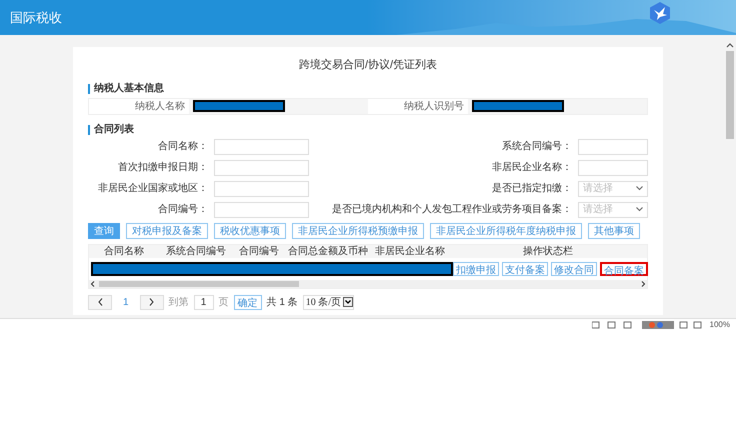 Image resolution: width=736 pixels, height=425 pixels. What do you see at coordinates (624, 269) in the screenshot?
I see `row-action-button: 合同备案` at bounding box center [624, 269].